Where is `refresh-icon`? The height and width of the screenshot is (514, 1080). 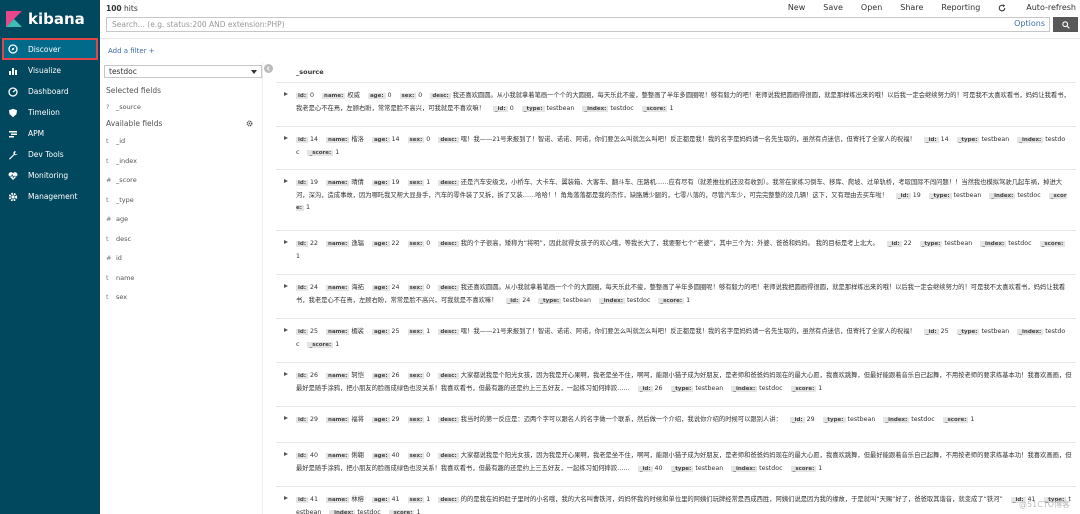 refresh-icon is located at coordinates (1002, 7).